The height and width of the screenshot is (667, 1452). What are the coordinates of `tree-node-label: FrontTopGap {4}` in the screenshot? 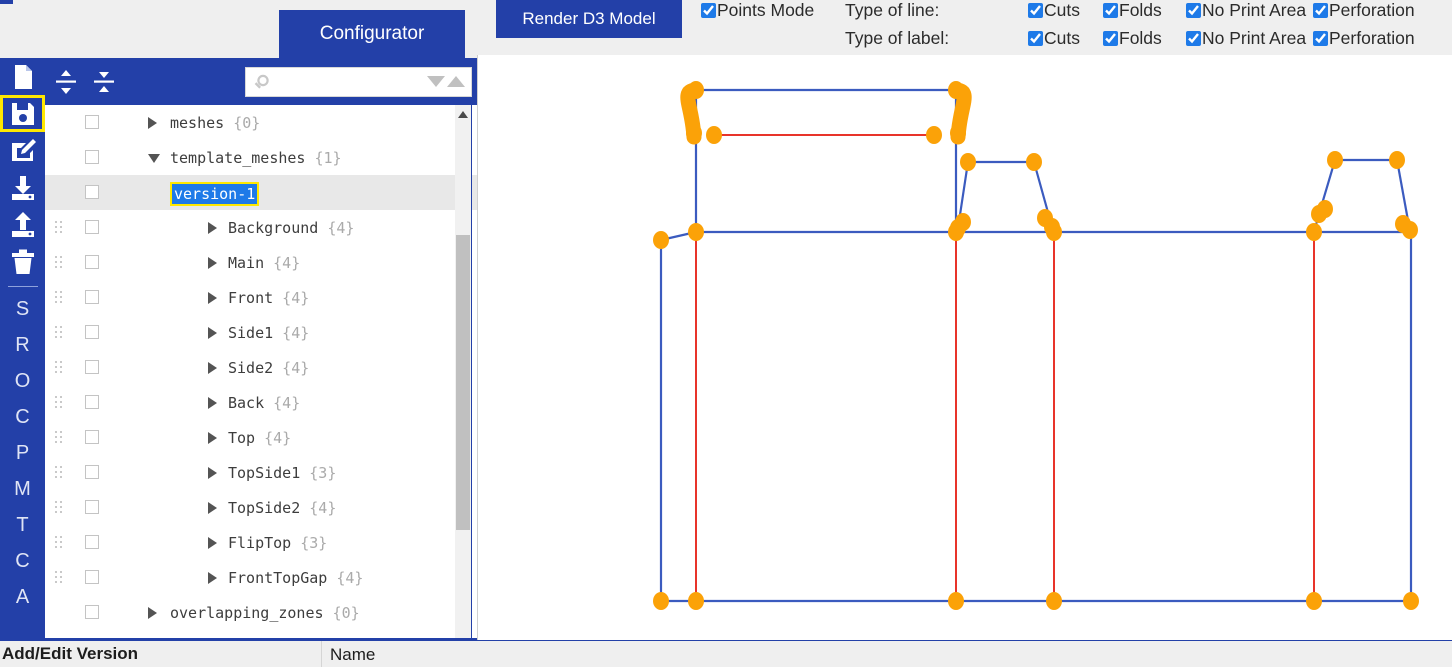 It's located at (295, 578).